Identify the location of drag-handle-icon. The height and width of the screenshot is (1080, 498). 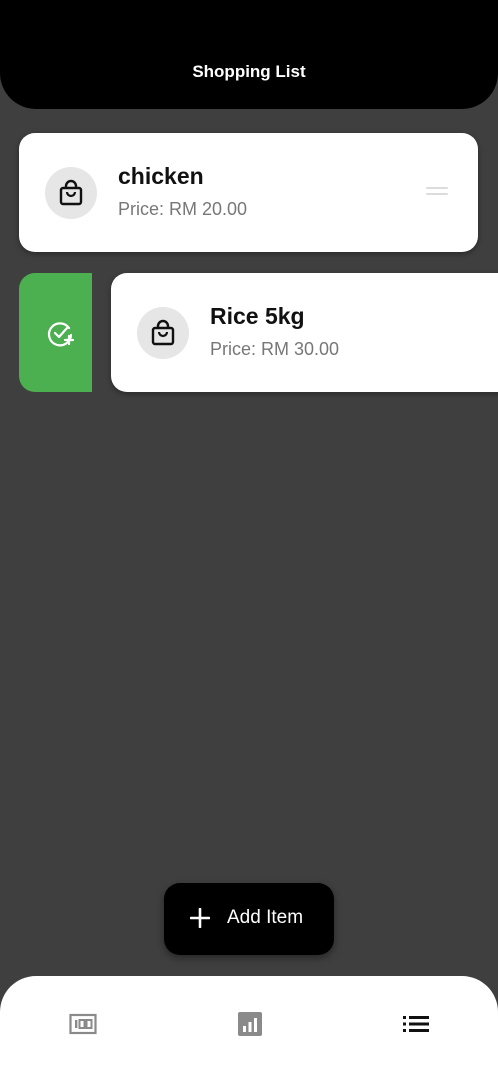
(437, 192).